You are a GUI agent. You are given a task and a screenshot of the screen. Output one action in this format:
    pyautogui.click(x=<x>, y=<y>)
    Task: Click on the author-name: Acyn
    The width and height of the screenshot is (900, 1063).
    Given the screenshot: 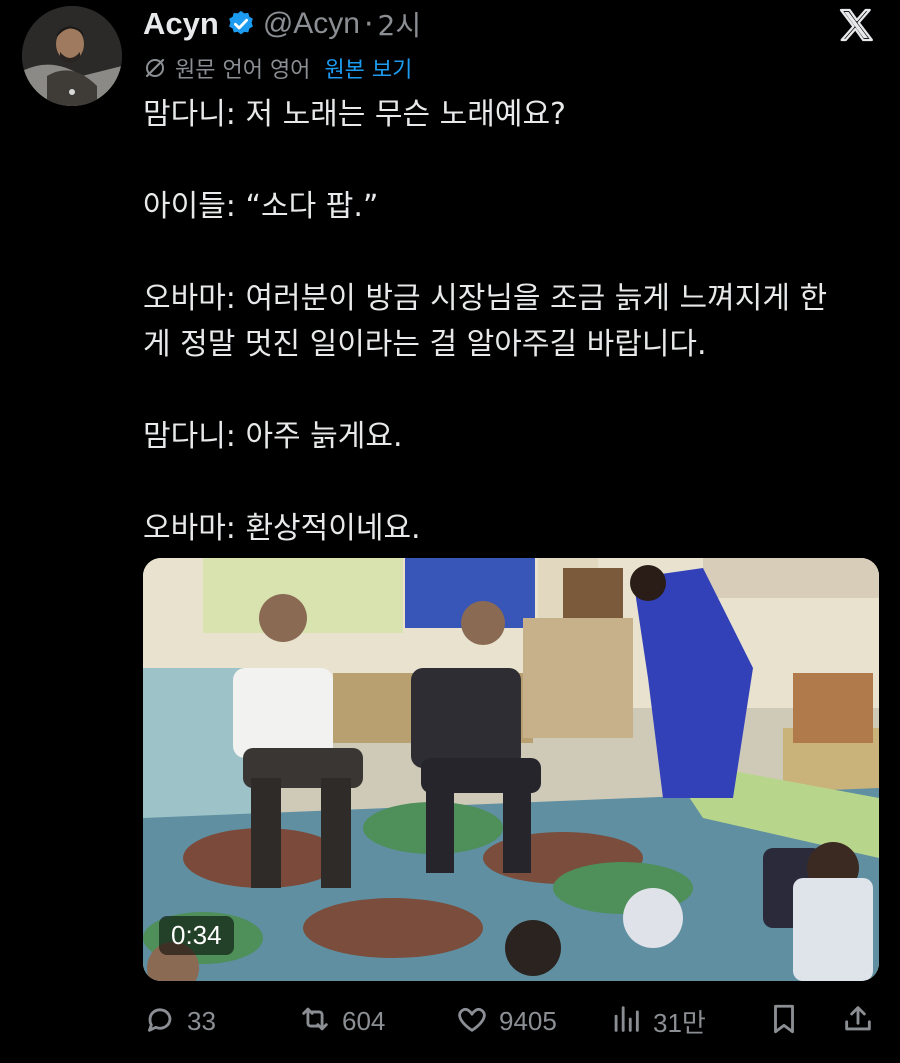 What is the action you would take?
    pyautogui.click(x=181, y=24)
    